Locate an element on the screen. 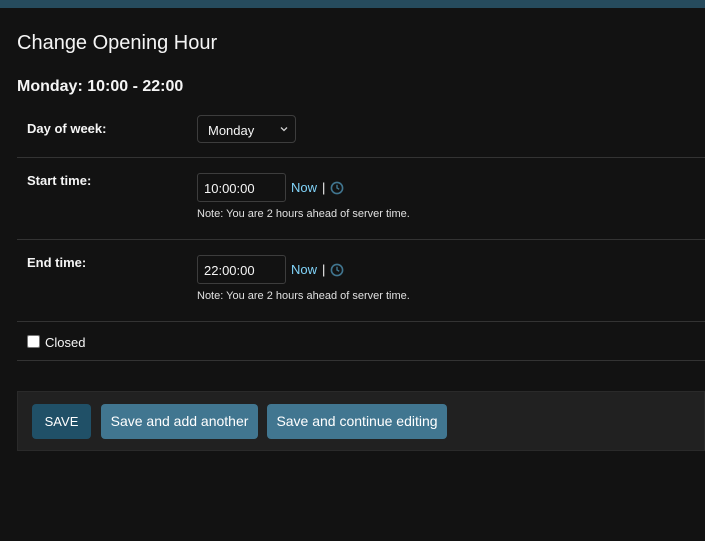 Image resolution: width=705 pixels, height=541 pixels. form-row-day-of-week: Day of week: Monday is located at coordinates (361, 133).